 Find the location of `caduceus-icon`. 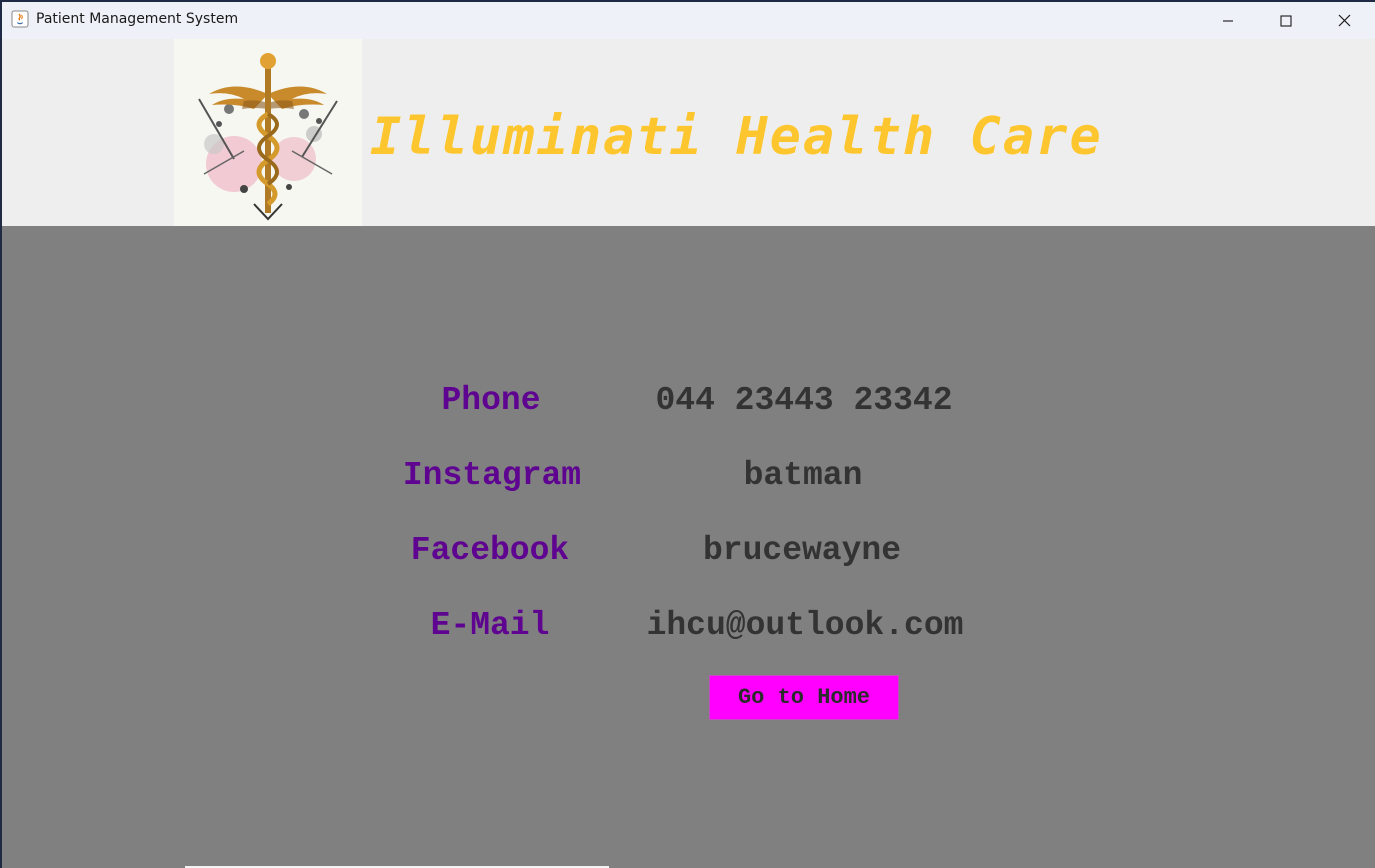

caduceus-icon is located at coordinates (268, 137).